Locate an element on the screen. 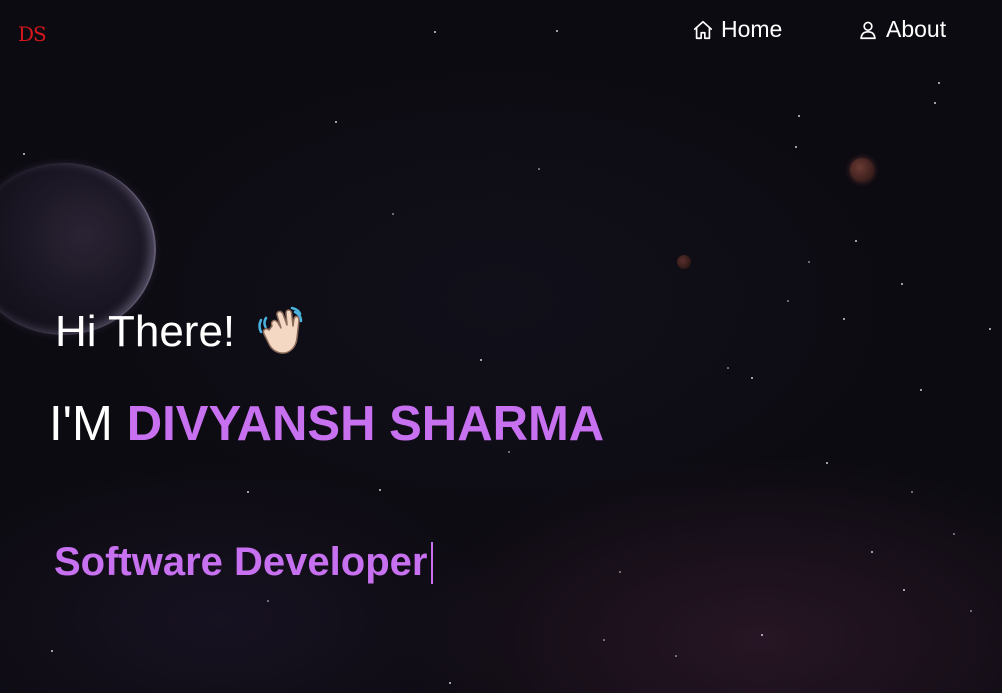 This screenshot has height=693, width=1002. greeting-text: Hi There! is located at coordinates (145, 331).